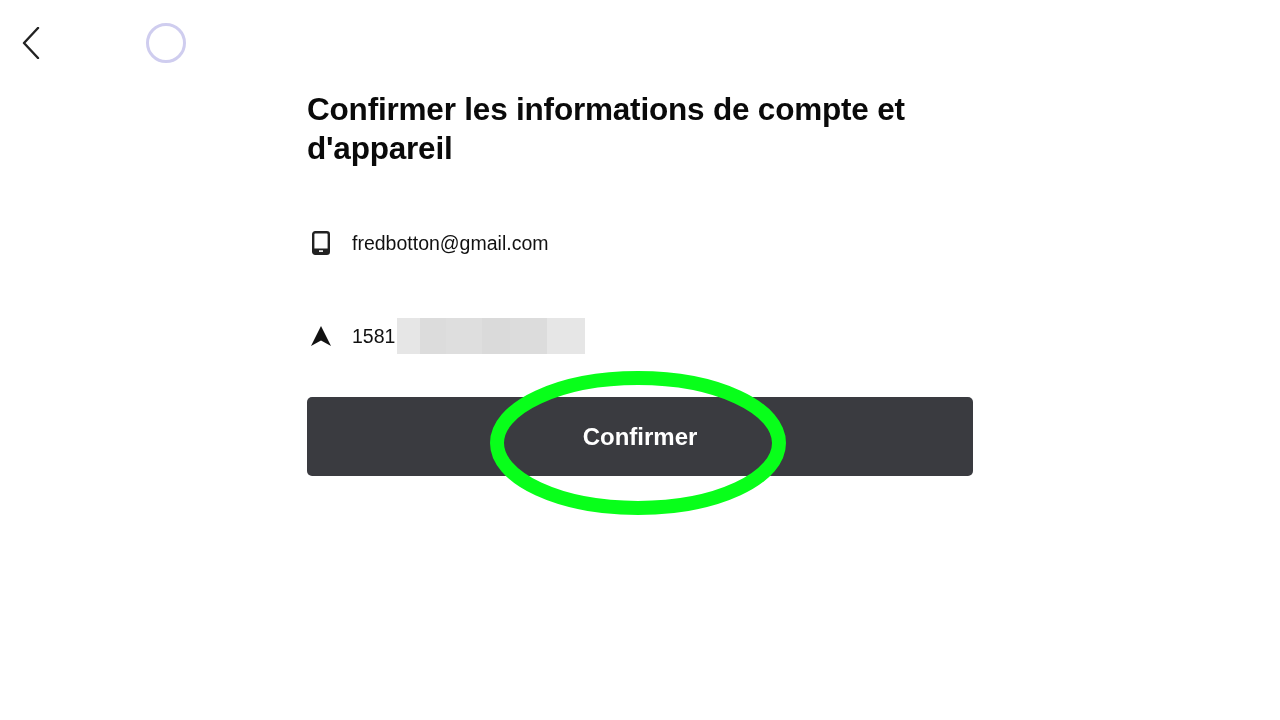 This screenshot has height=720, width=1280. Describe the element at coordinates (640, 436) in the screenshot. I see `confirm-button: Confirmer` at that location.